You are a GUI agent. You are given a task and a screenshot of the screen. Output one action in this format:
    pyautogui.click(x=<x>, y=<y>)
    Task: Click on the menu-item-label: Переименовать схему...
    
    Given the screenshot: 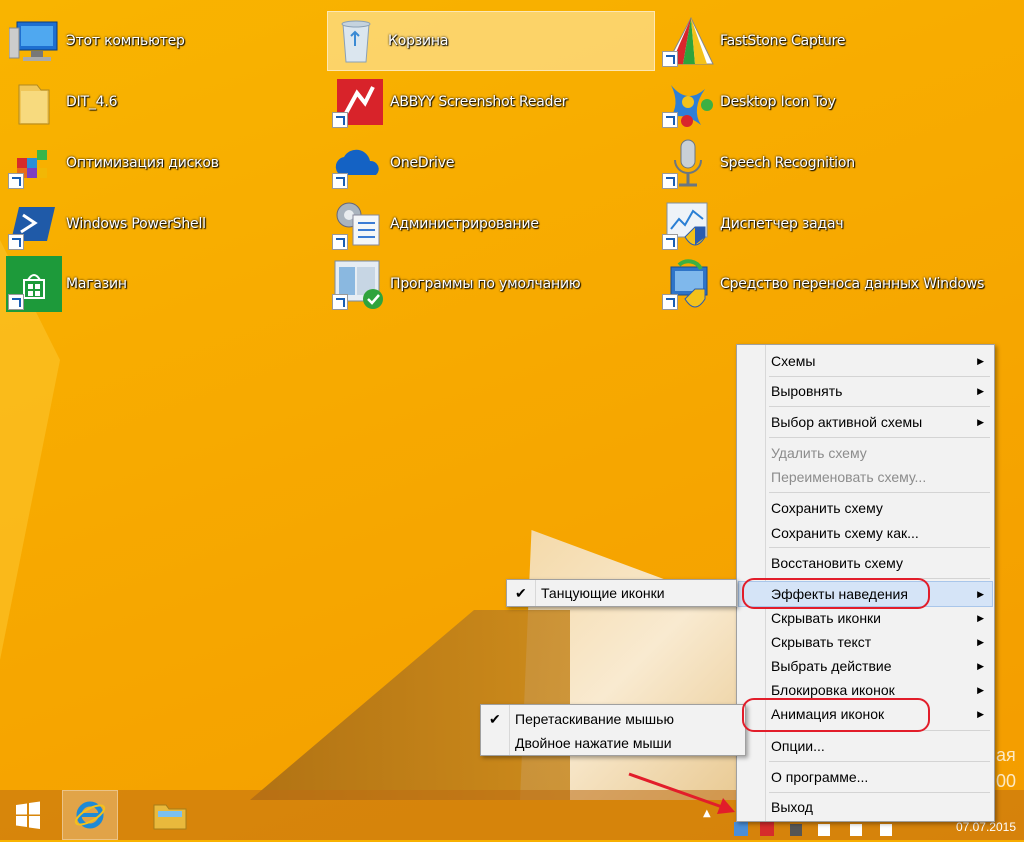 What is the action you would take?
    pyautogui.click(x=849, y=477)
    